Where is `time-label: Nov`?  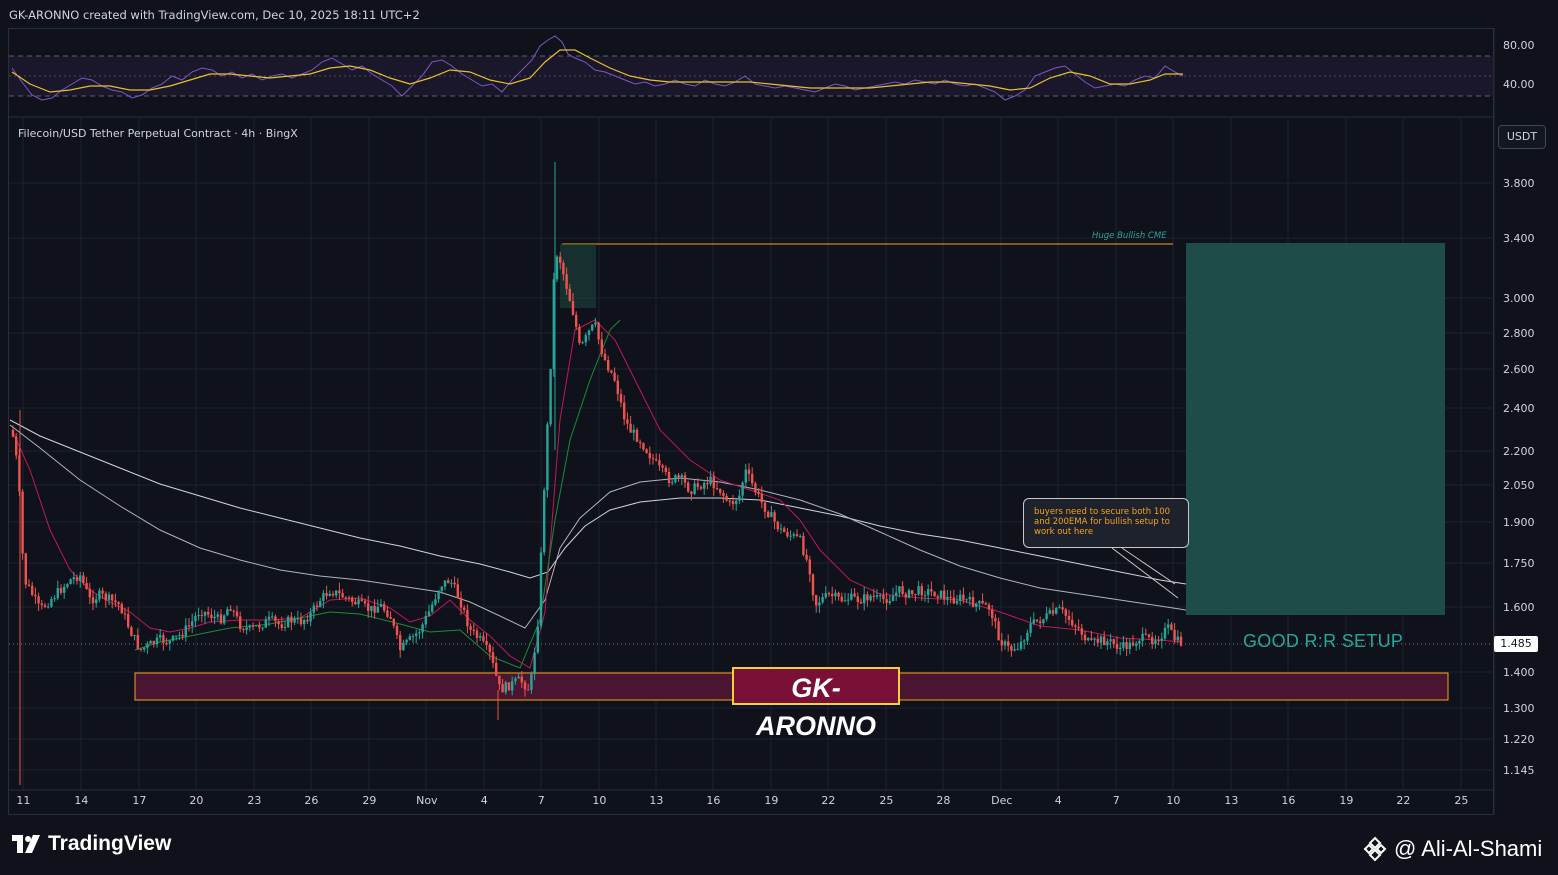
time-label: Nov is located at coordinates (427, 800).